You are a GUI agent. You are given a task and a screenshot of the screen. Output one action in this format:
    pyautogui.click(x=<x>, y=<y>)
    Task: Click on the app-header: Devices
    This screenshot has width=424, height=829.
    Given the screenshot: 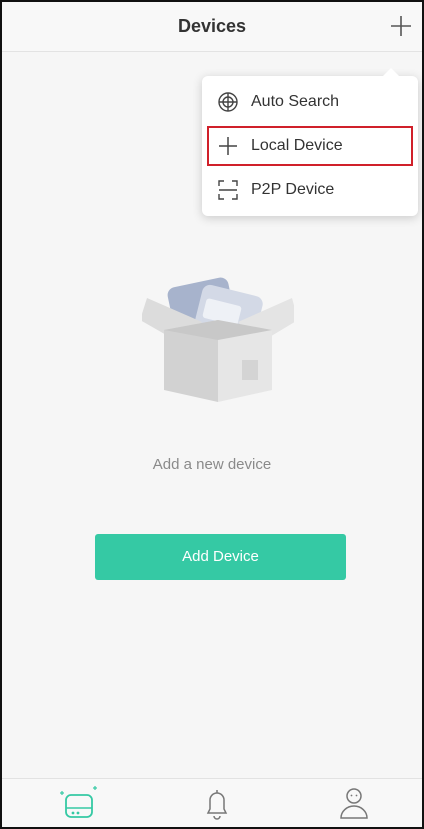 What is the action you would take?
    pyautogui.click(x=212, y=27)
    